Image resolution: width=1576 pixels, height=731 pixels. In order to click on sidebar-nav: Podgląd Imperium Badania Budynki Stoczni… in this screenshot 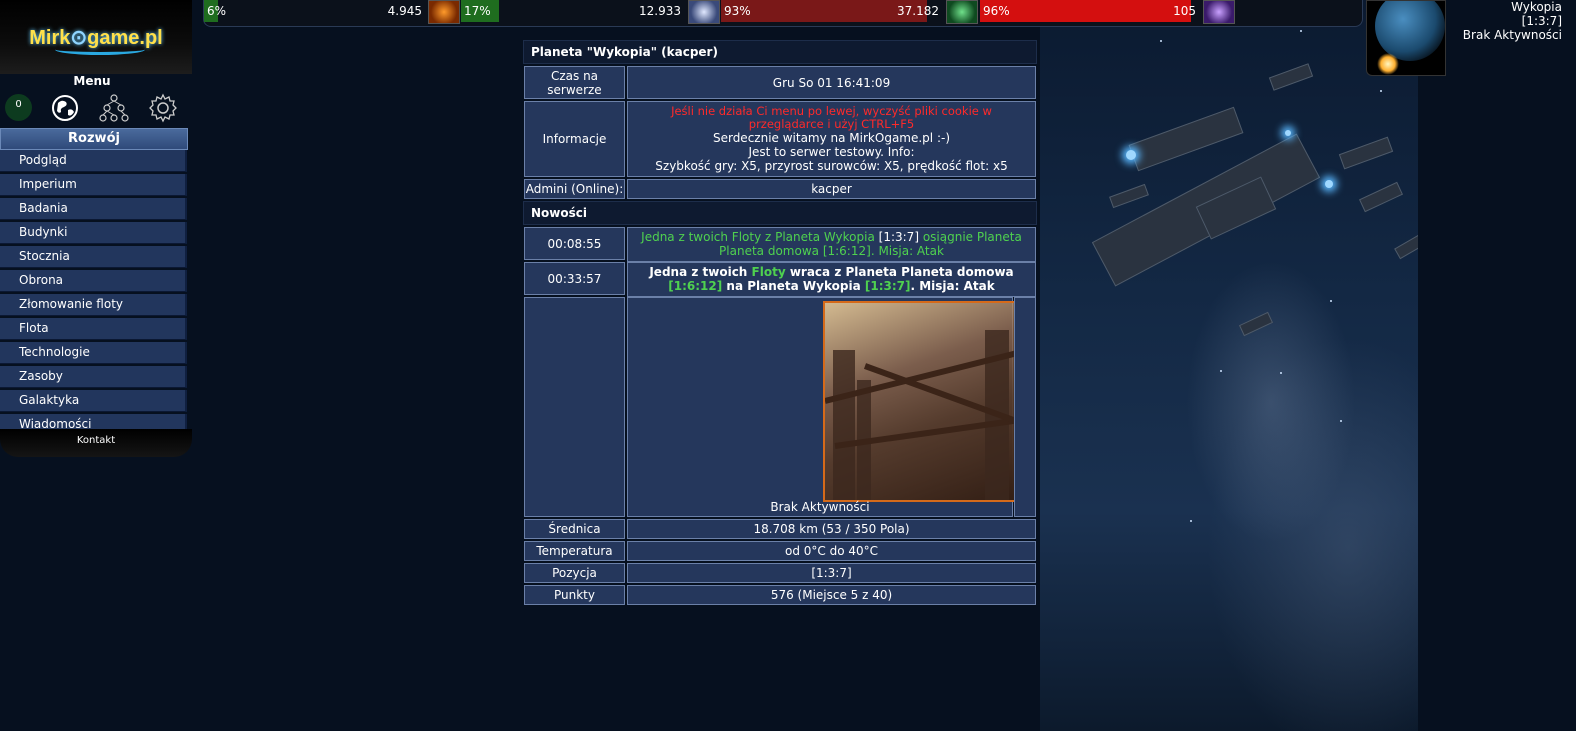, I will do `click(93, 294)`.